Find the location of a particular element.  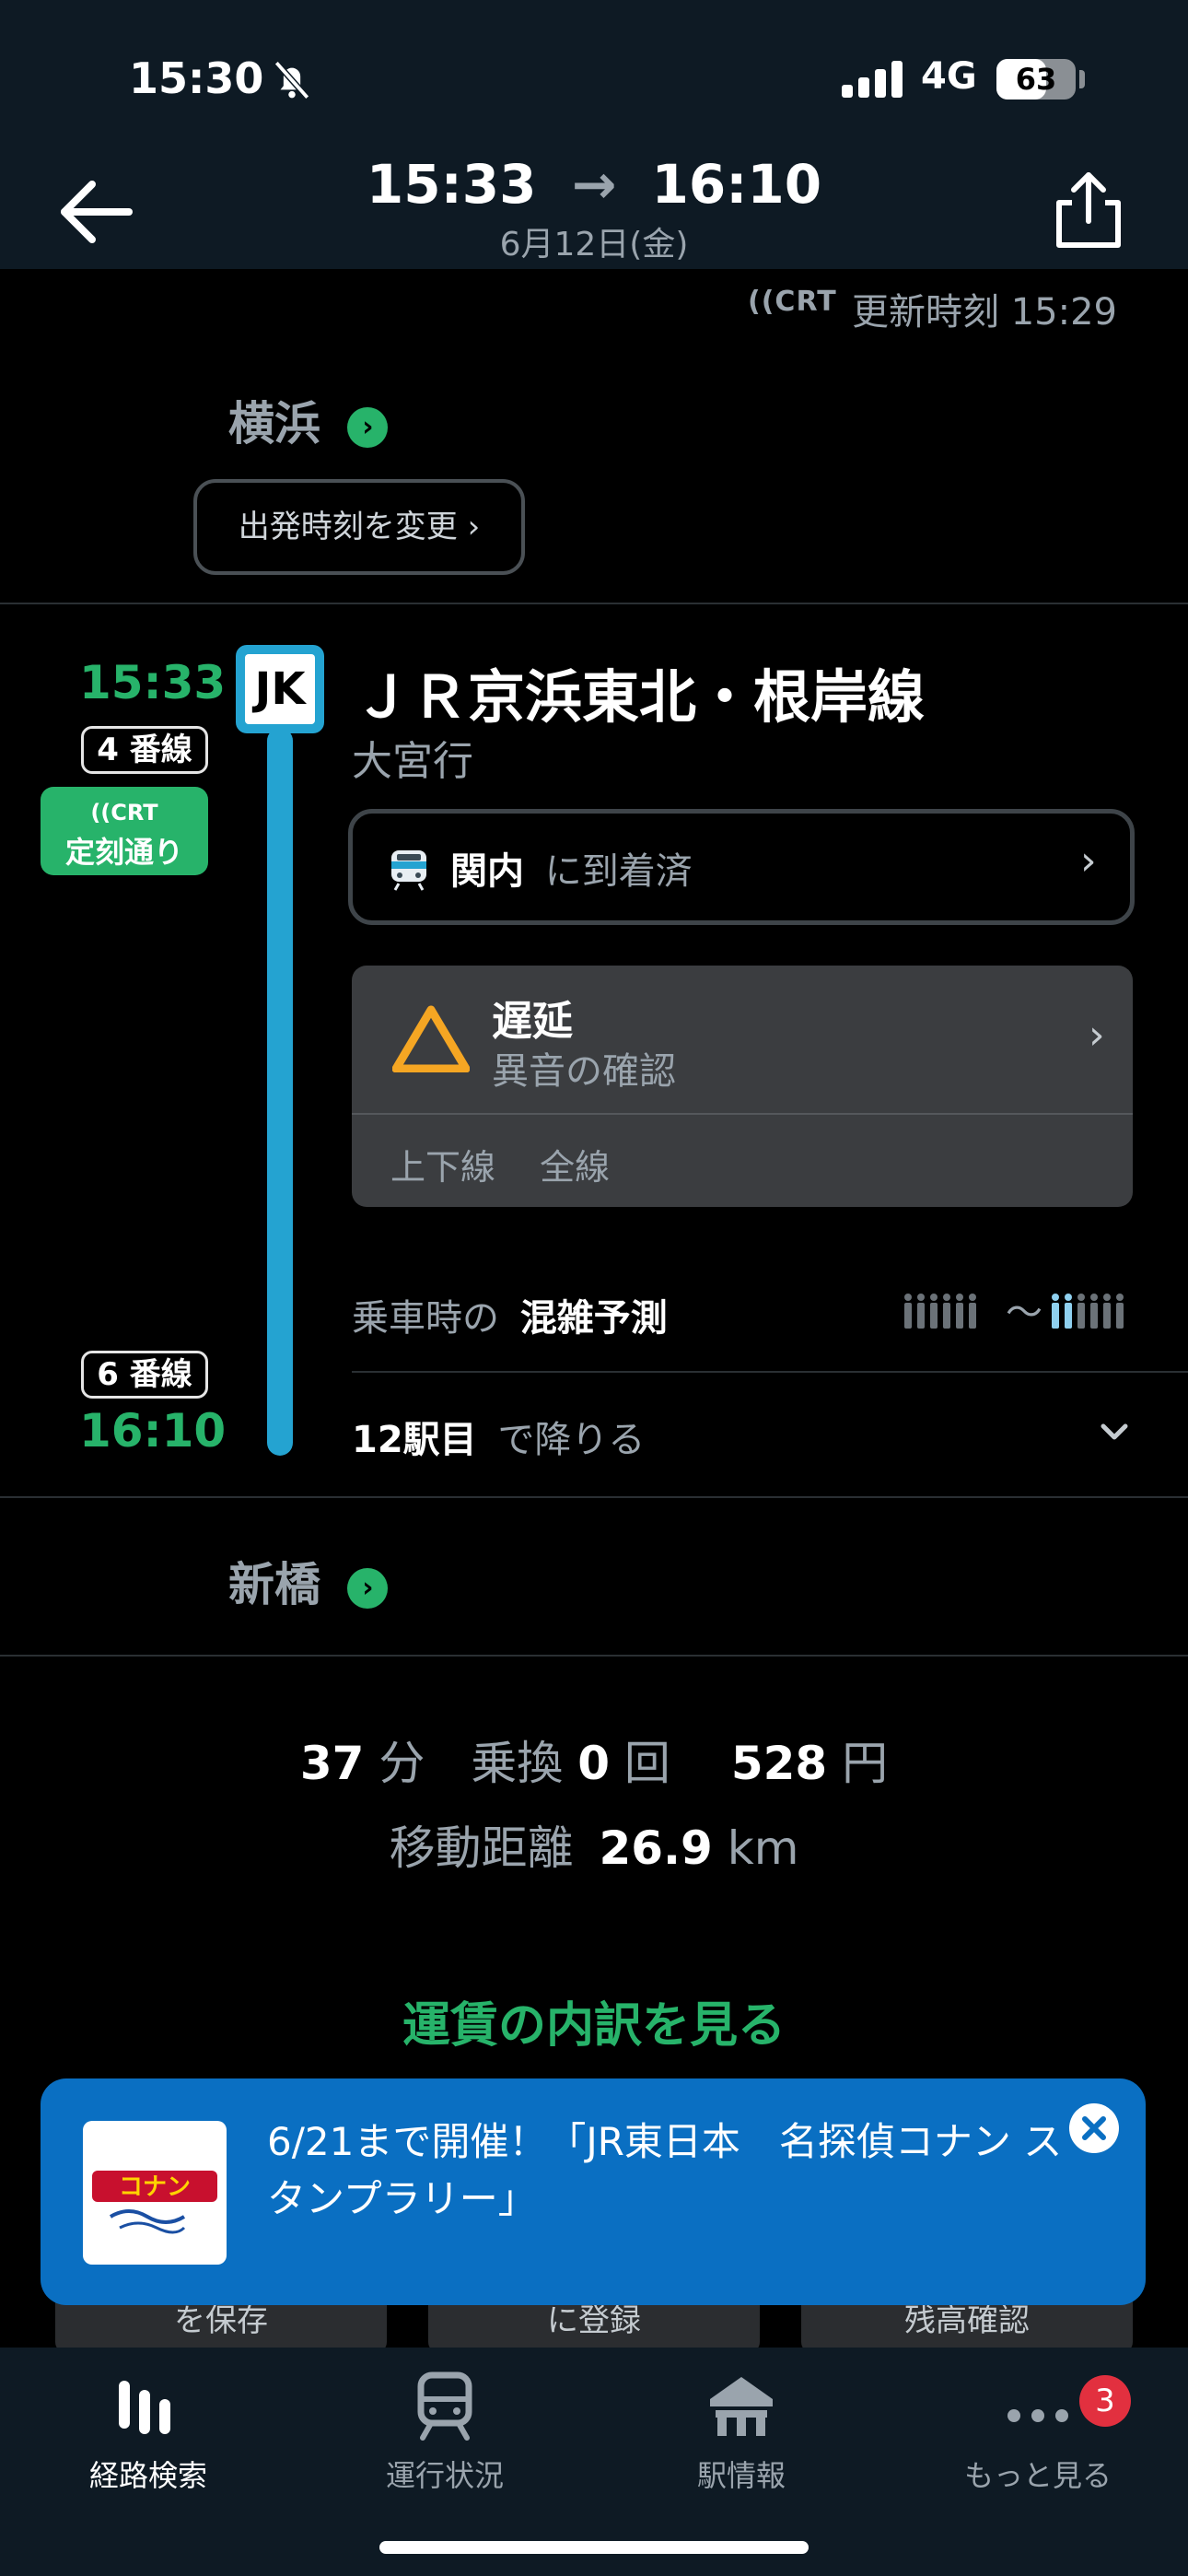

train-position-text: 関内 に到着済 is located at coordinates (572, 868).